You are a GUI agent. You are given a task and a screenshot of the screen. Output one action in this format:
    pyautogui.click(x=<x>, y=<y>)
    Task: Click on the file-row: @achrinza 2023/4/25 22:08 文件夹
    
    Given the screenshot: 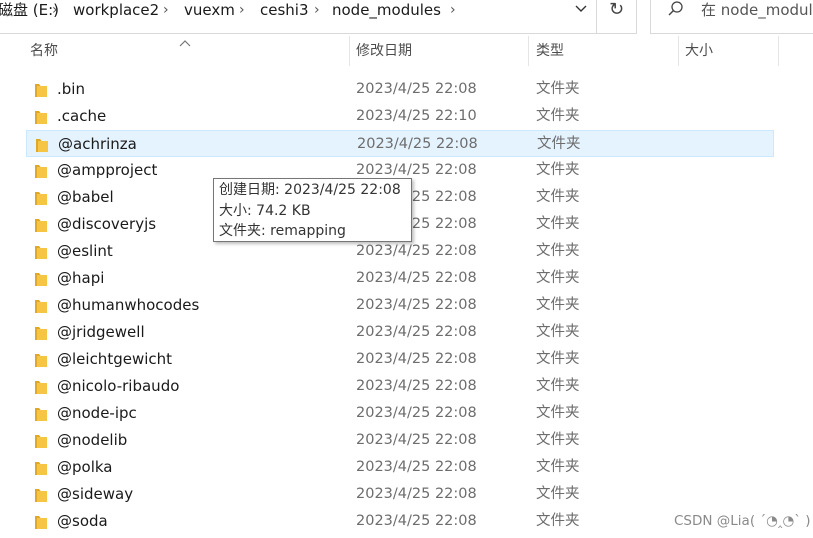 What is the action you would take?
    pyautogui.click(x=400, y=143)
    